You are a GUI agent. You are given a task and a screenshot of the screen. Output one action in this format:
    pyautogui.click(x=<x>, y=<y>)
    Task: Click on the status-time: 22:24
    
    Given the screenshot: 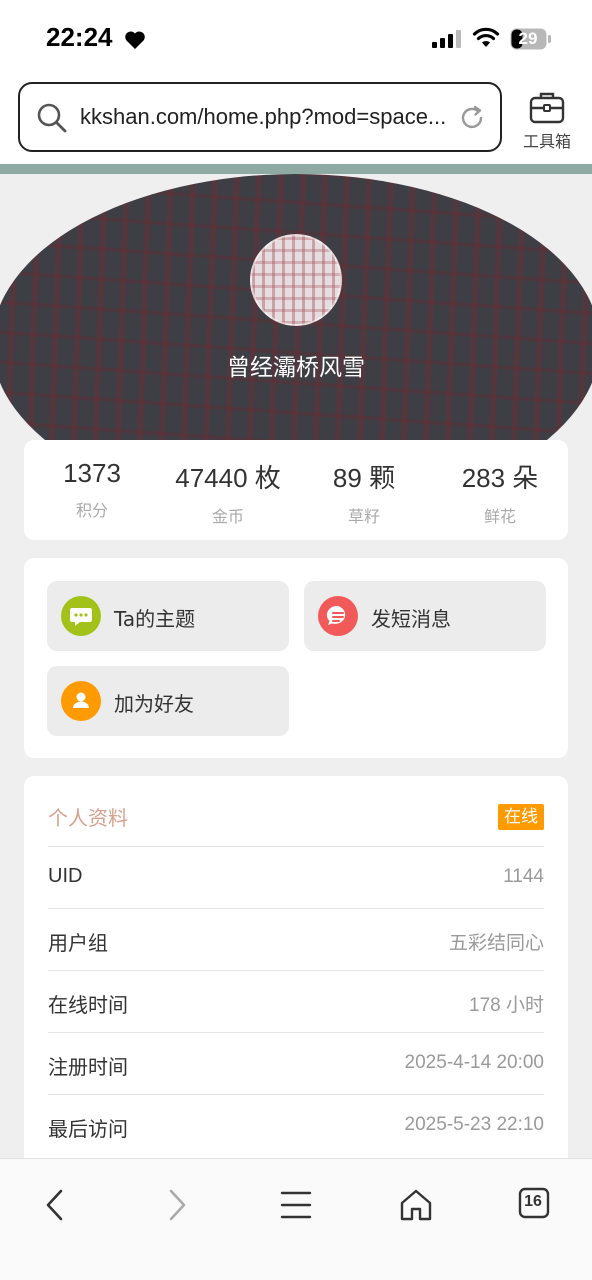 What is the action you would take?
    pyautogui.click(x=79, y=37)
    